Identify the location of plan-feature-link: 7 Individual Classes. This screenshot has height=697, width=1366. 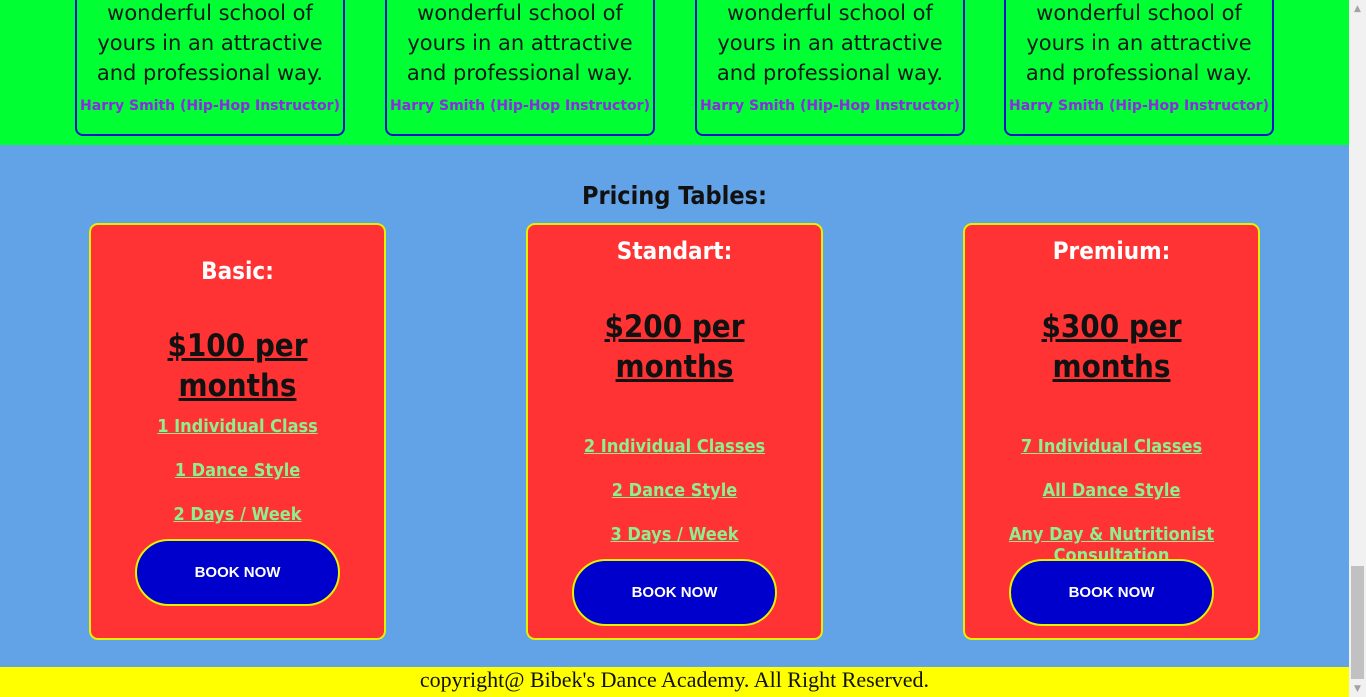
(1111, 446).